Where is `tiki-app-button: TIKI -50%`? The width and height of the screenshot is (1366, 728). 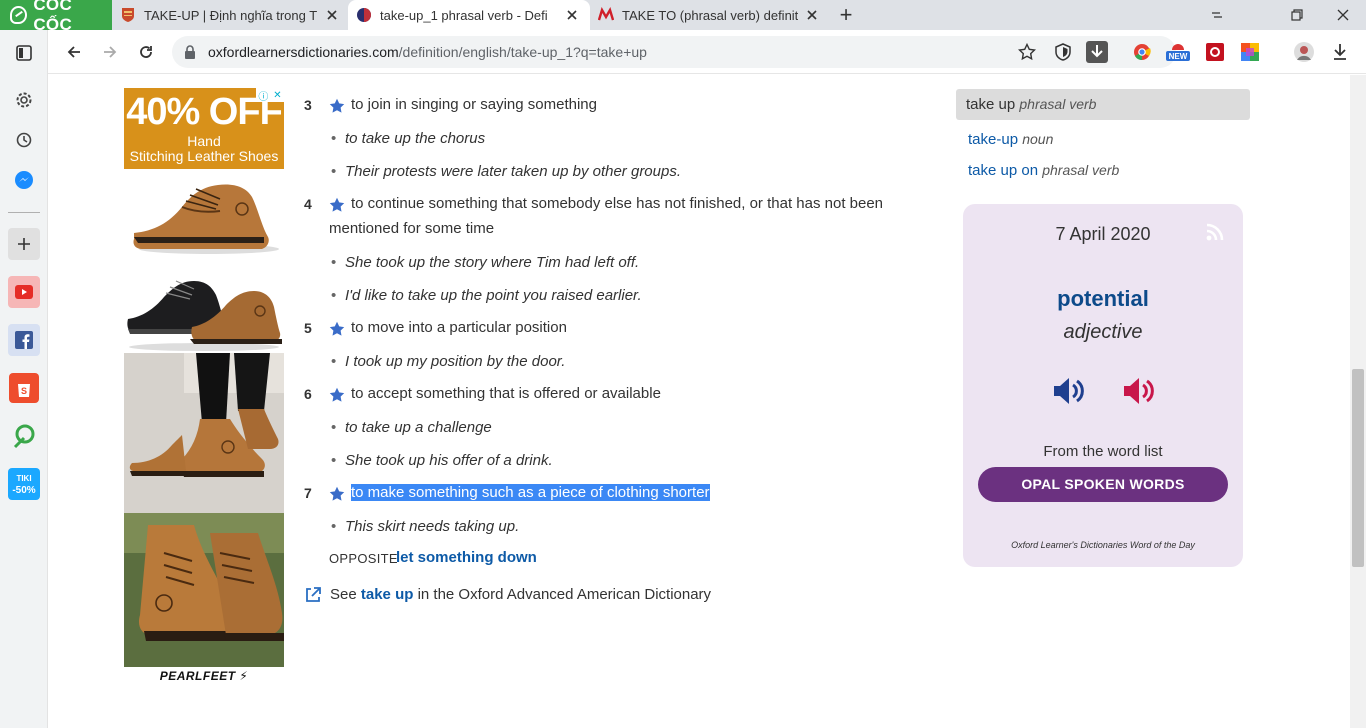 tiki-app-button: TIKI -50% is located at coordinates (24, 484).